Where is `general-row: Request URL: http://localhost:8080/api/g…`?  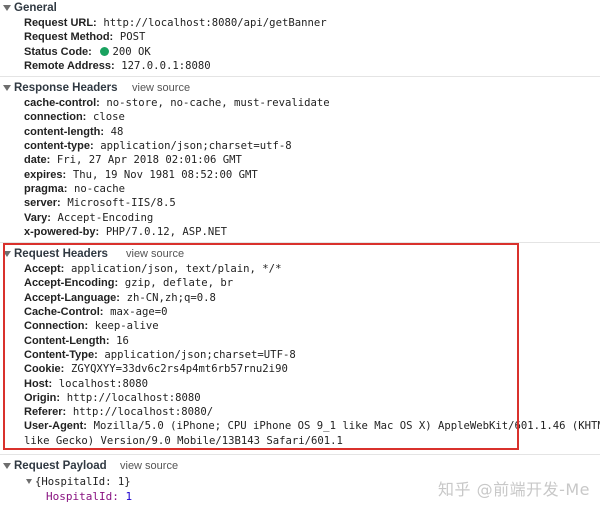 general-row: Request URL: http://localhost:8080/api/g… is located at coordinates (300, 23).